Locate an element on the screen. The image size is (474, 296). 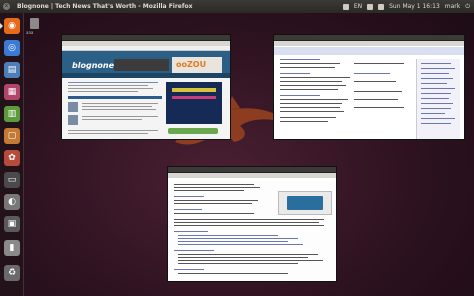
workspace-switcher-icon: ▣ is located at coordinates (12, 224).